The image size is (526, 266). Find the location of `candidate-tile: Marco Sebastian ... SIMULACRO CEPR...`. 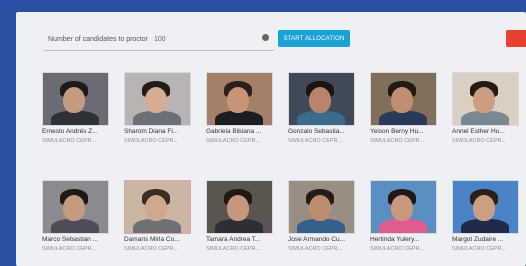

candidate-tile: Marco Sebastian ... SIMULACRO CEPR... is located at coordinates (78, 220).